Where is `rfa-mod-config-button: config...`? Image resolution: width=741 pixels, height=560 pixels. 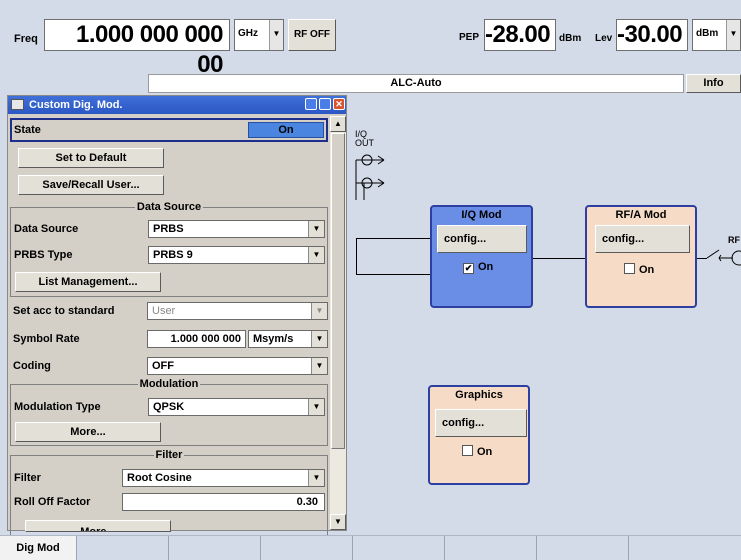 rfa-mod-config-button: config... is located at coordinates (642, 239).